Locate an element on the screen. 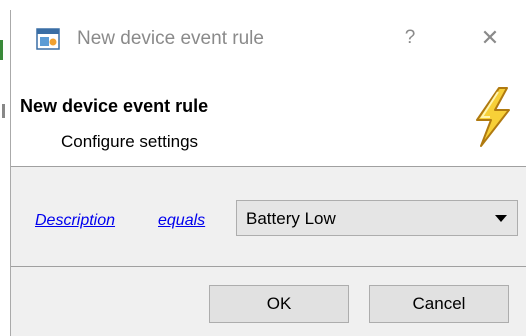 This screenshot has height=336, width=526. value-dropdown: Battery Low is located at coordinates (377, 218).